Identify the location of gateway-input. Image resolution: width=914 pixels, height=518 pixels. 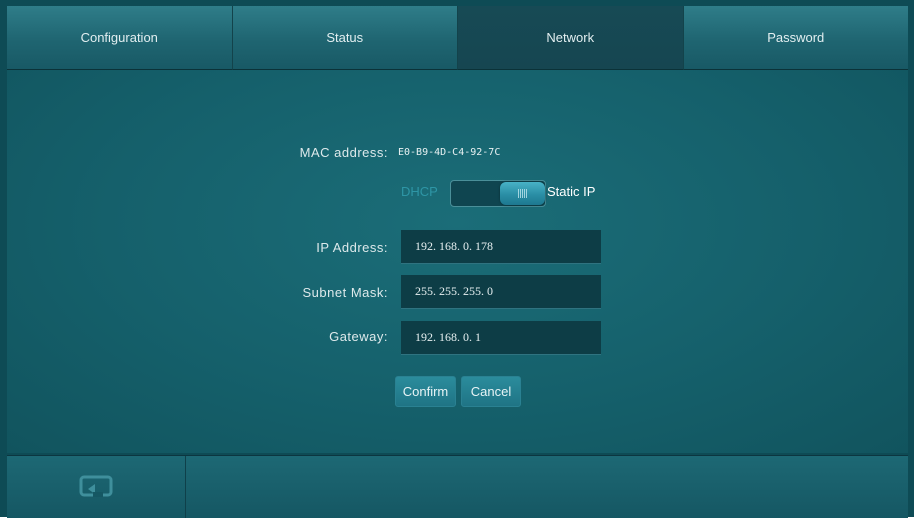
(501, 338).